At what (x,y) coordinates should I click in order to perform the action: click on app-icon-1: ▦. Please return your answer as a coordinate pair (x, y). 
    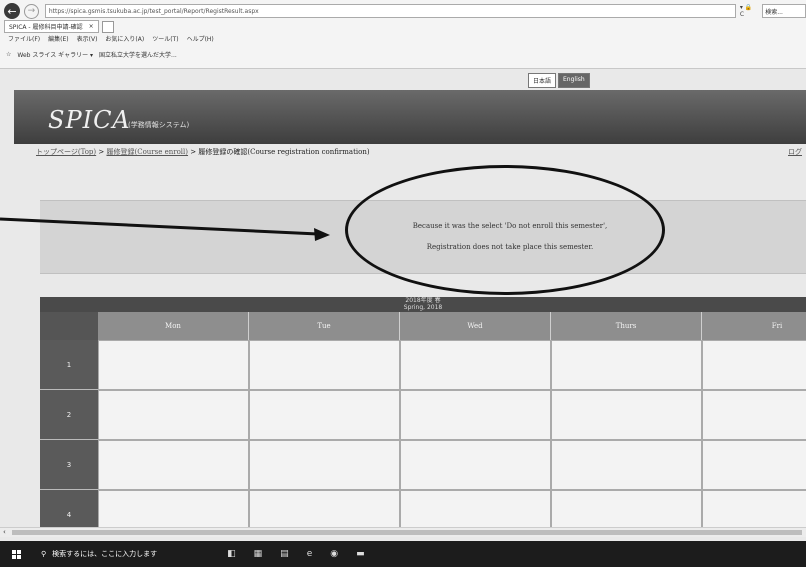
    Looking at the image, I should click on (258, 554).